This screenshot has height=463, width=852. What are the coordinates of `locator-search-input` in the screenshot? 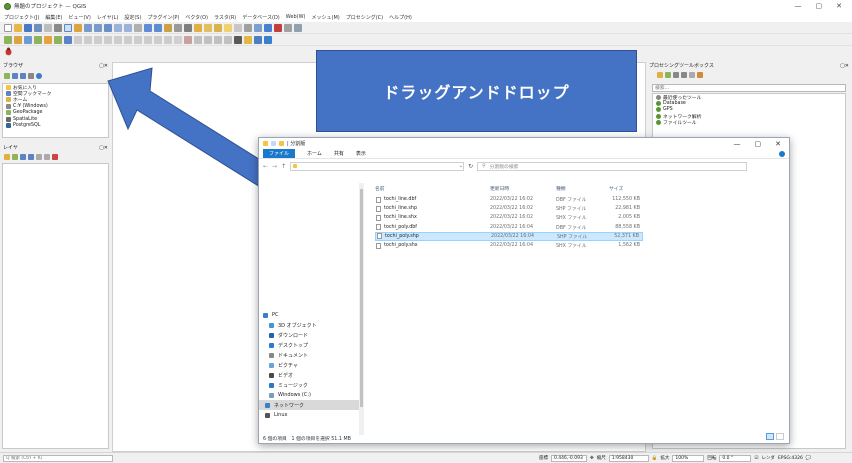 It's located at (58, 458).